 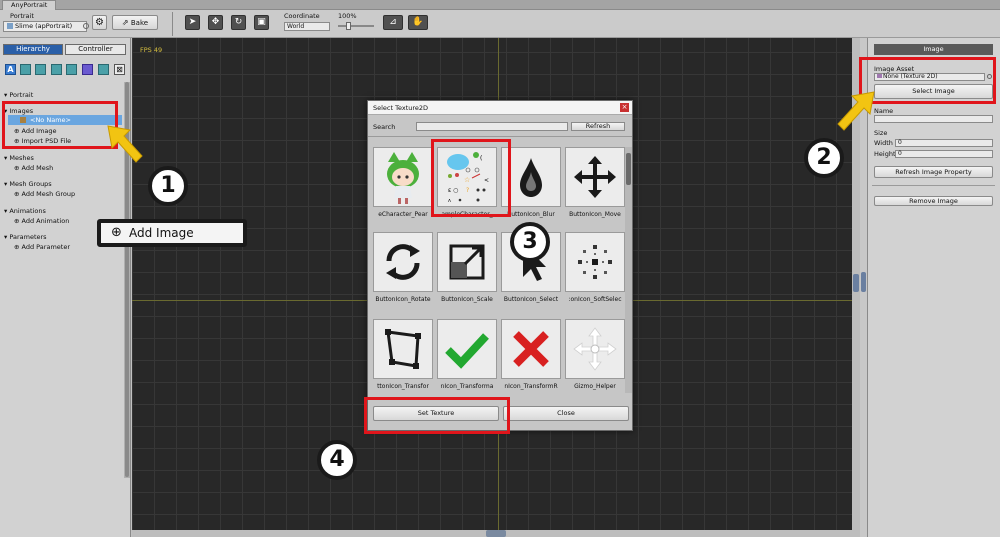 I want to click on highlight-images-section, so click(x=60, y=125).